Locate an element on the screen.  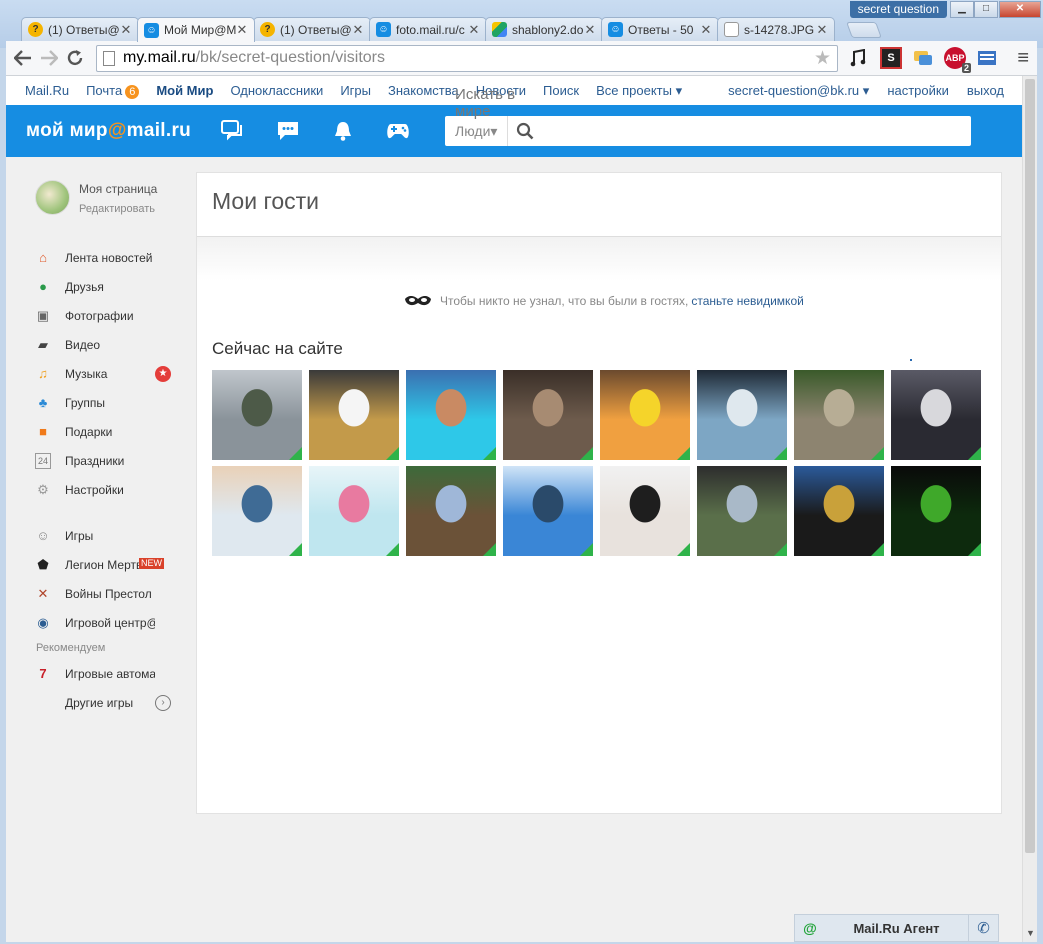
gift-icon: ■ is located at coordinates (43, 431).